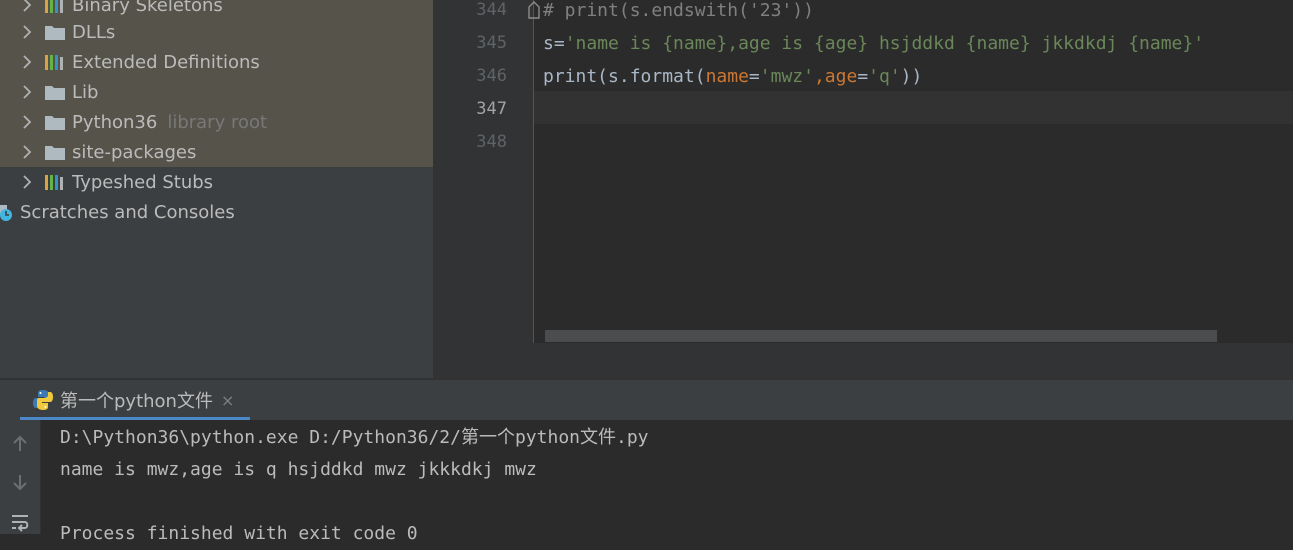 The width and height of the screenshot is (1293, 550). I want to click on run-tab-label: 第一个python文件, so click(136, 401).